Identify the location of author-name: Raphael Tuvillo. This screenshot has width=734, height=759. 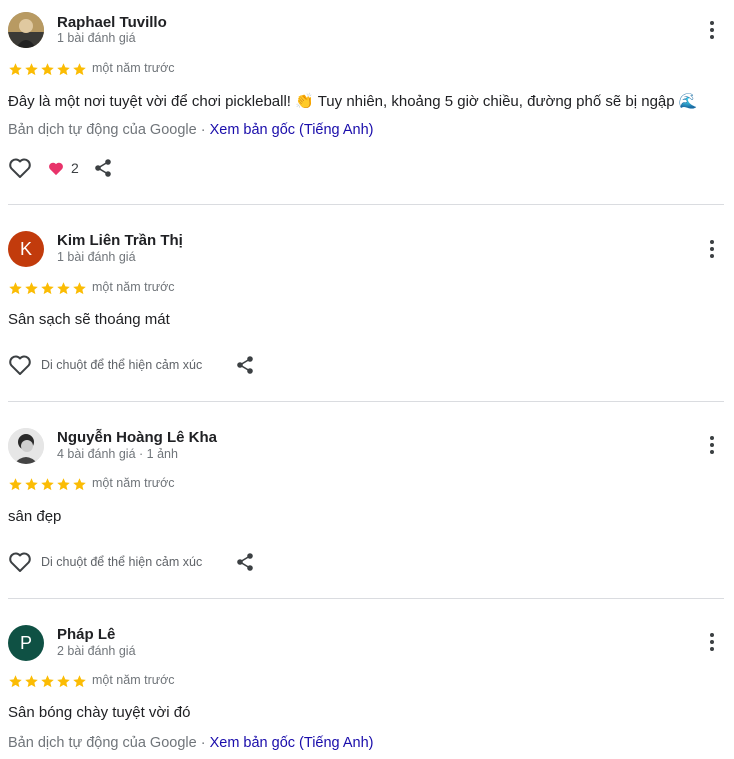
(112, 22).